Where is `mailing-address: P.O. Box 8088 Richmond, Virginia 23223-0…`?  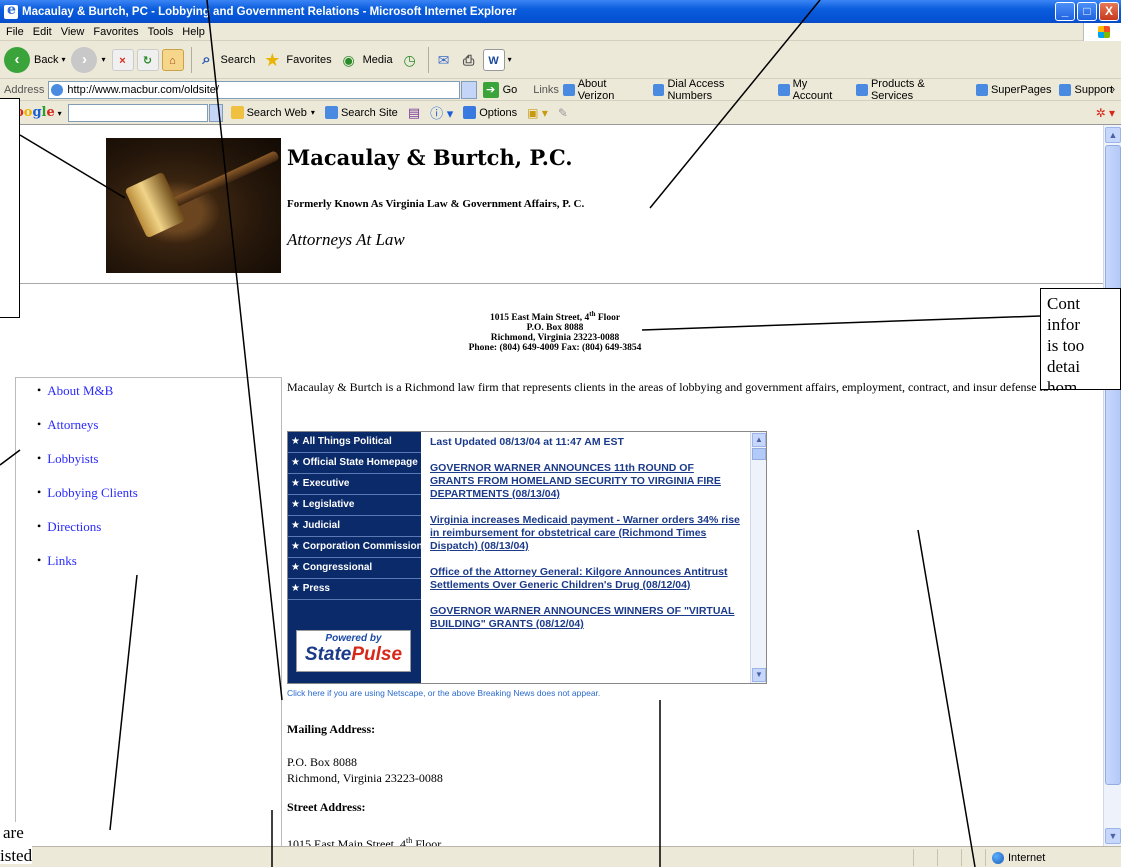
mailing-address: P.O. Box 8088 Richmond, Virginia 23223-0… is located at coordinates (365, 770).